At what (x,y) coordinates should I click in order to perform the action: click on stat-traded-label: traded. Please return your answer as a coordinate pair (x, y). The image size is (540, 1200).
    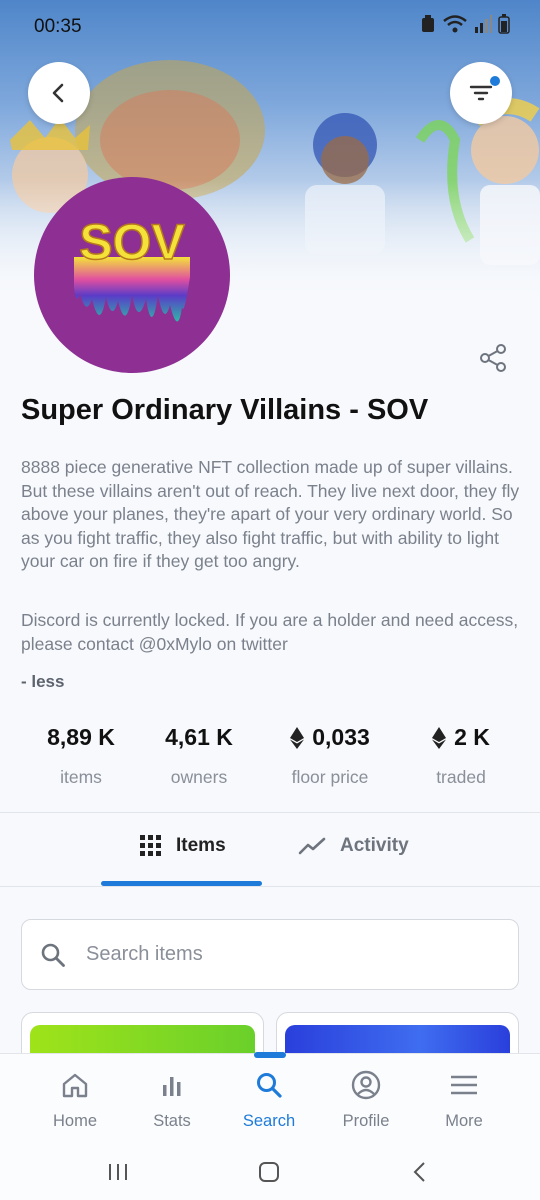
    Looking at the image, I should click on (461, 777).